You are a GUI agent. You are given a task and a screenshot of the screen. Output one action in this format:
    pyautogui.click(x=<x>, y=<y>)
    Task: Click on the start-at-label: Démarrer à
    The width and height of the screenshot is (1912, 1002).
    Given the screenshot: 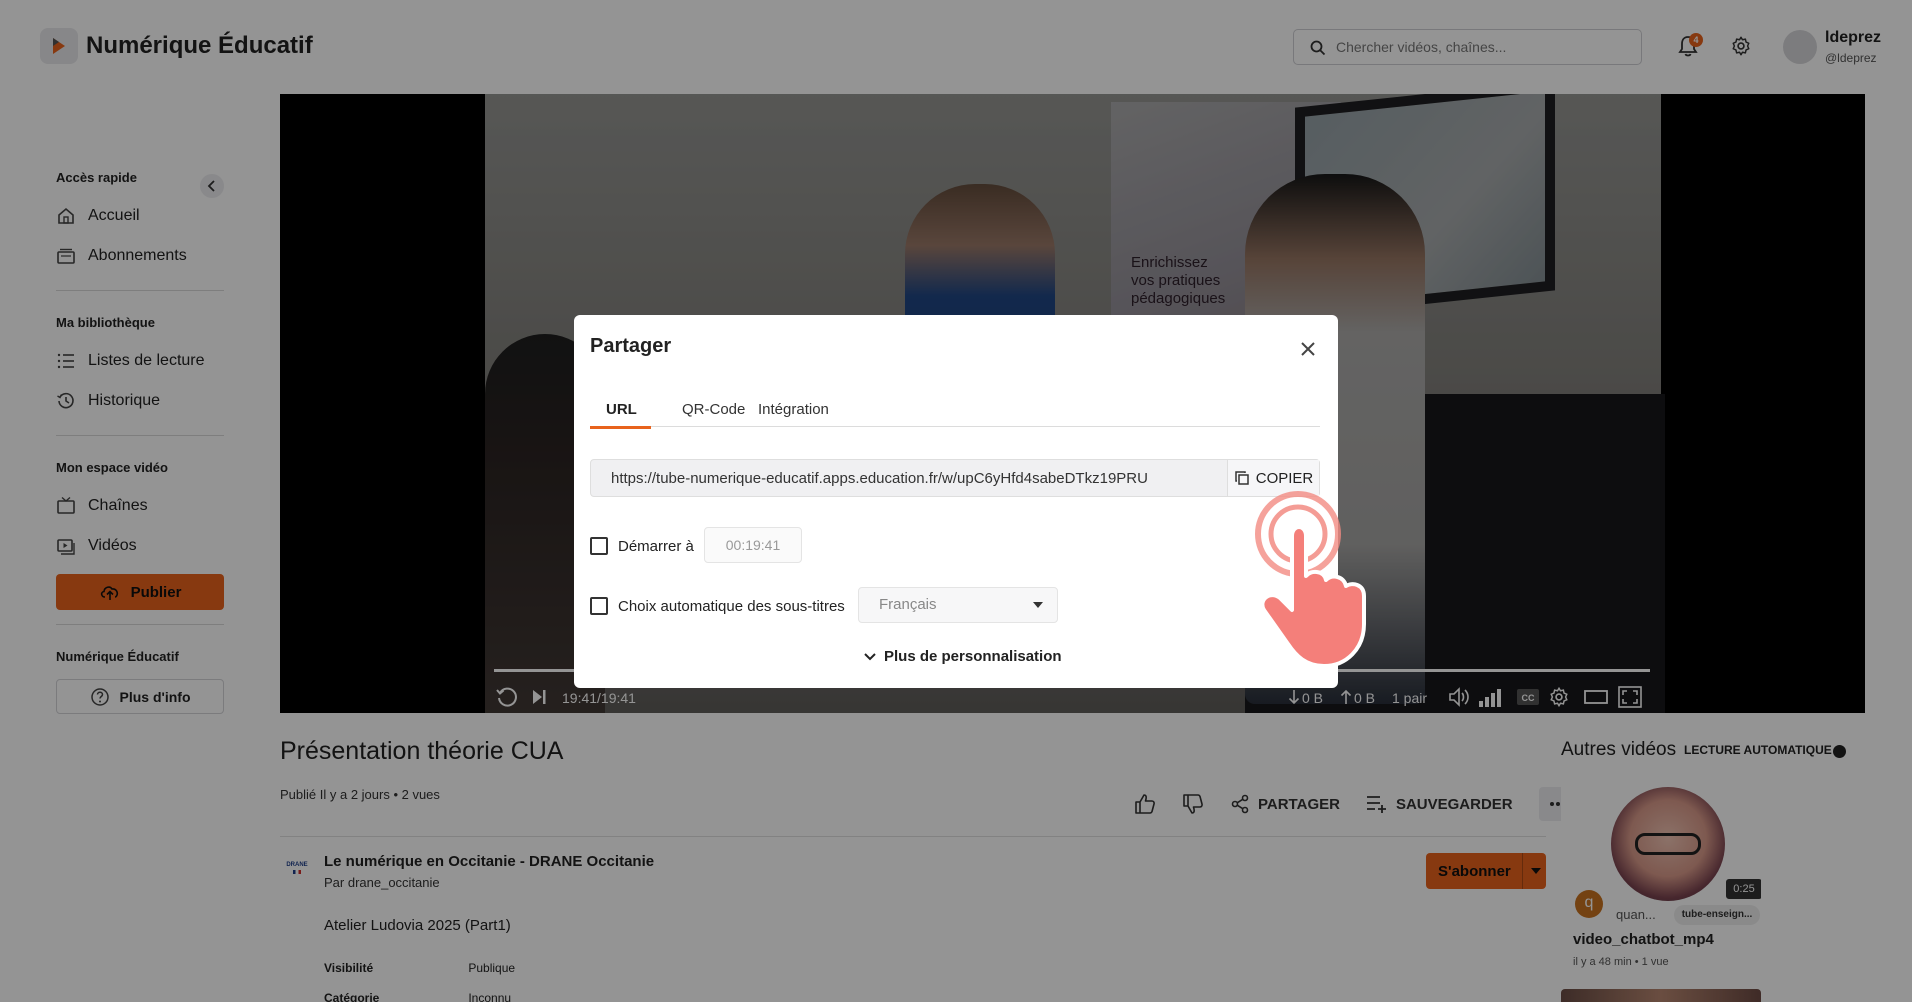 What is the action you would take?
    pyautogui.click(x=656, y=546)
    